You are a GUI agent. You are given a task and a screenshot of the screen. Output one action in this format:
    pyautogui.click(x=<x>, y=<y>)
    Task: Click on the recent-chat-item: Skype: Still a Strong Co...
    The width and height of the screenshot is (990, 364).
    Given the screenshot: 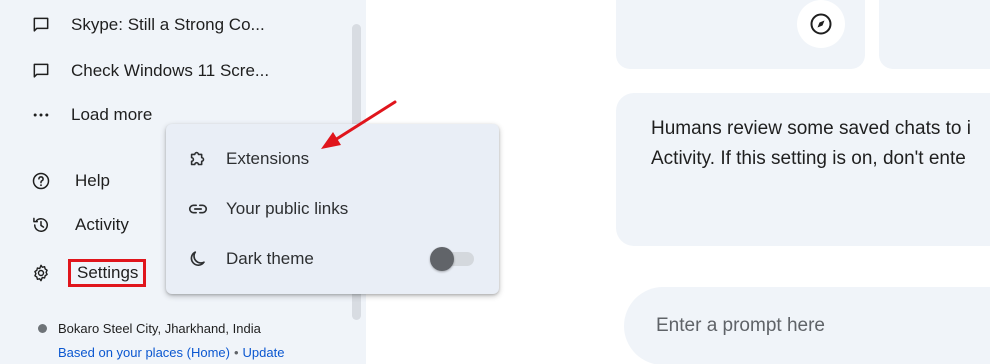 What is the action you would take?
    pyautogui.click(x=147, y=25)
    